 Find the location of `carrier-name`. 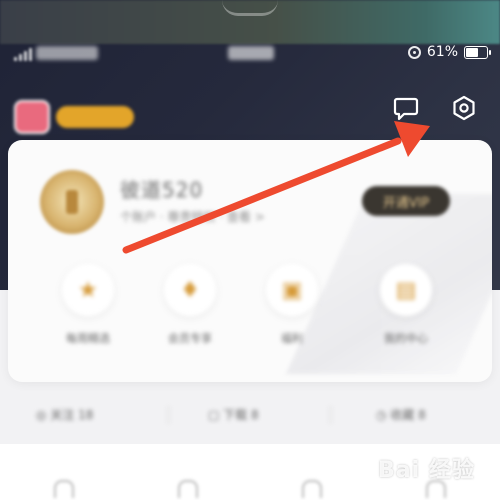

carrier-name is located at coordinates (67, 53).